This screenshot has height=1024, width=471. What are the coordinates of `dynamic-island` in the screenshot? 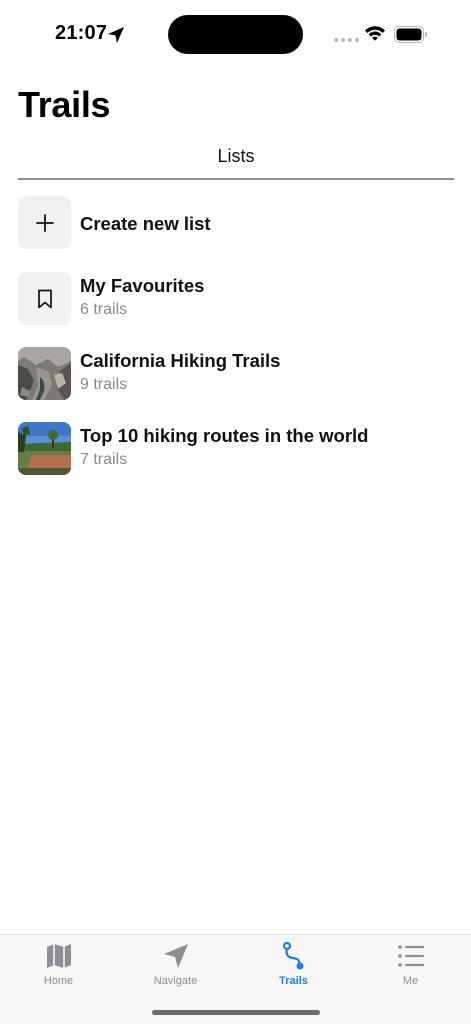 It's located at (235, 34).